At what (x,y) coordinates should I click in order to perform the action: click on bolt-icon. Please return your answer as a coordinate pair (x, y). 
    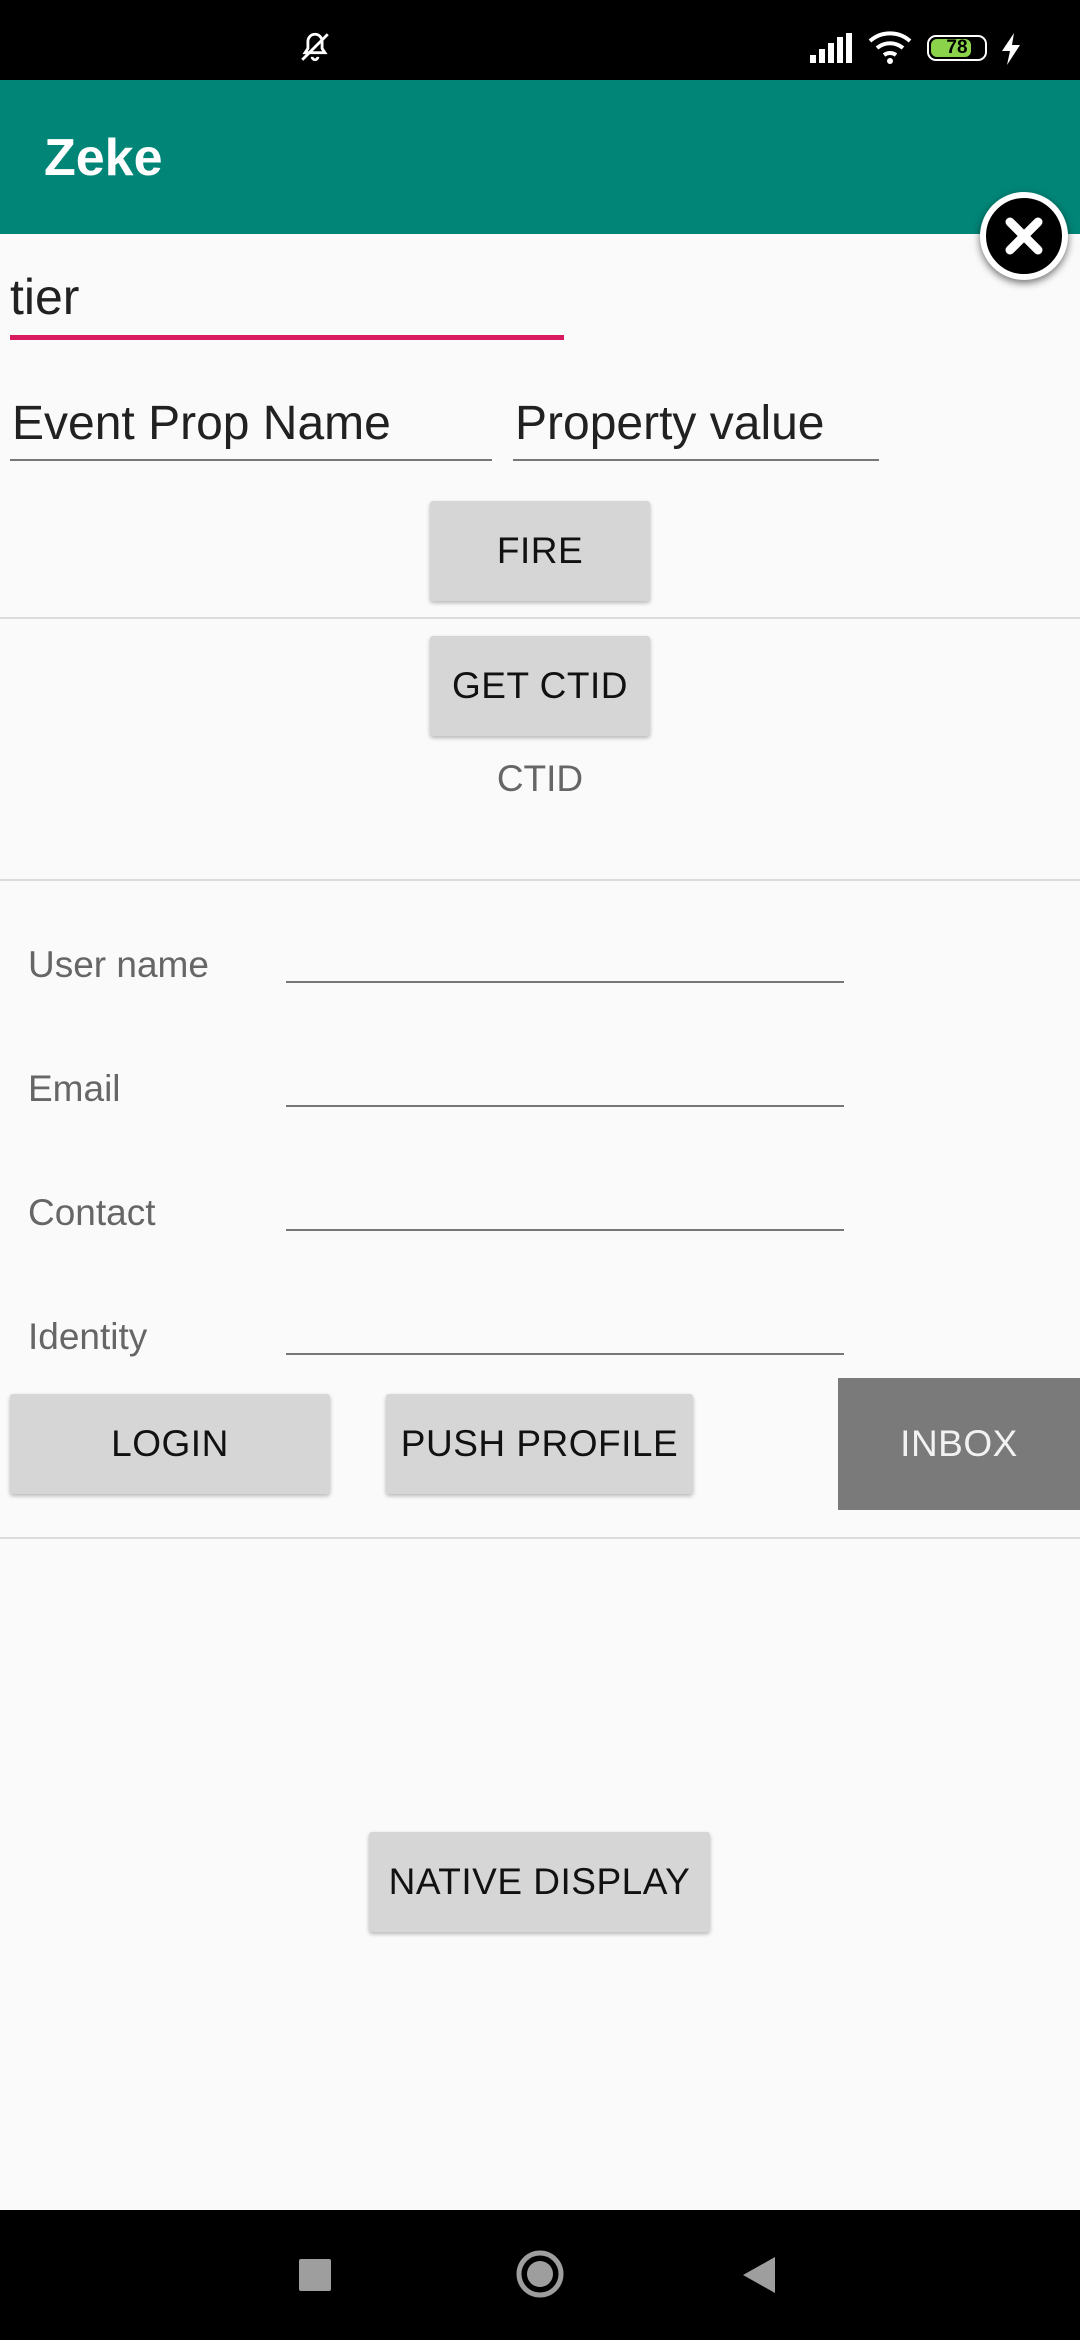
    Looking at the image, I should click on (1011, 49).